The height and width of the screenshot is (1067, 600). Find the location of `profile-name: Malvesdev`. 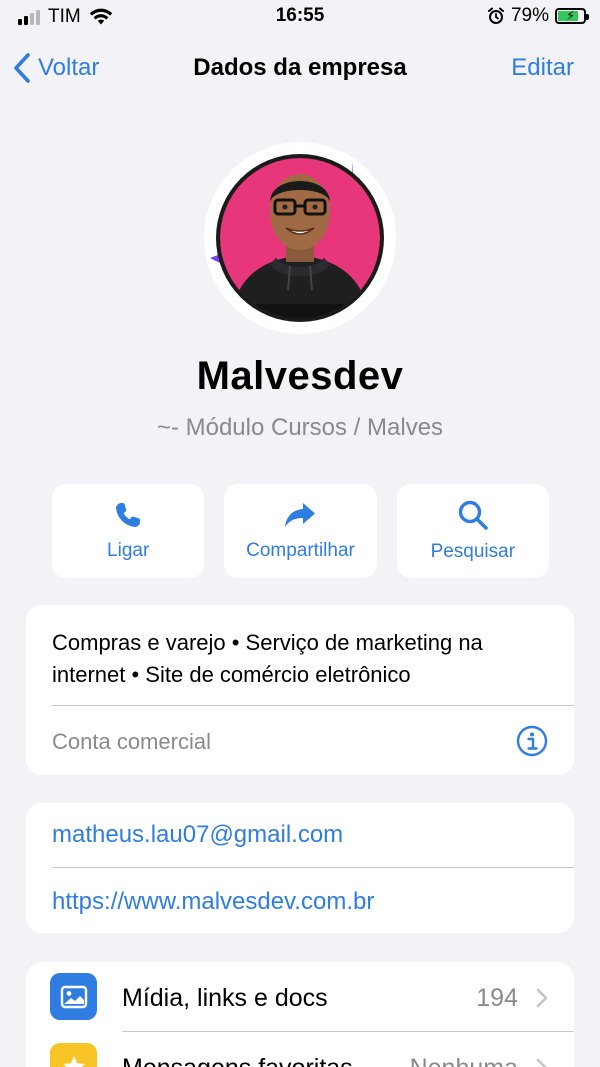

profile-name: Malvesdev is located at coordinates (300, 376).